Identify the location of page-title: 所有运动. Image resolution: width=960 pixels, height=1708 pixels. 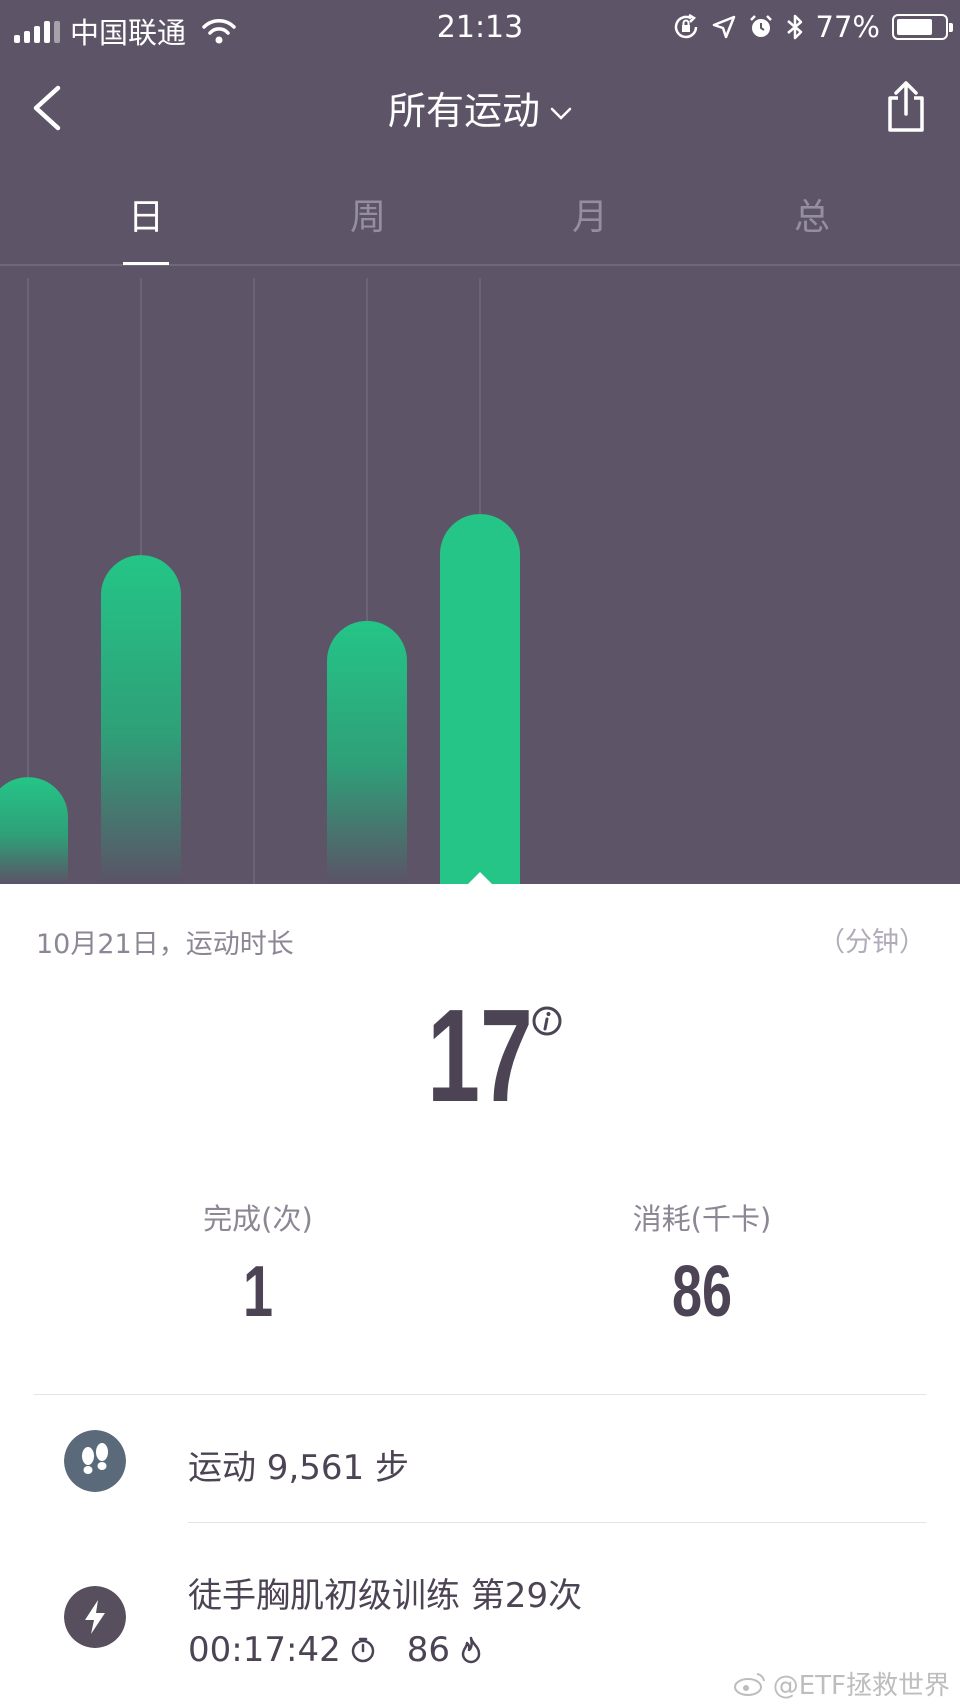
(463, 111).